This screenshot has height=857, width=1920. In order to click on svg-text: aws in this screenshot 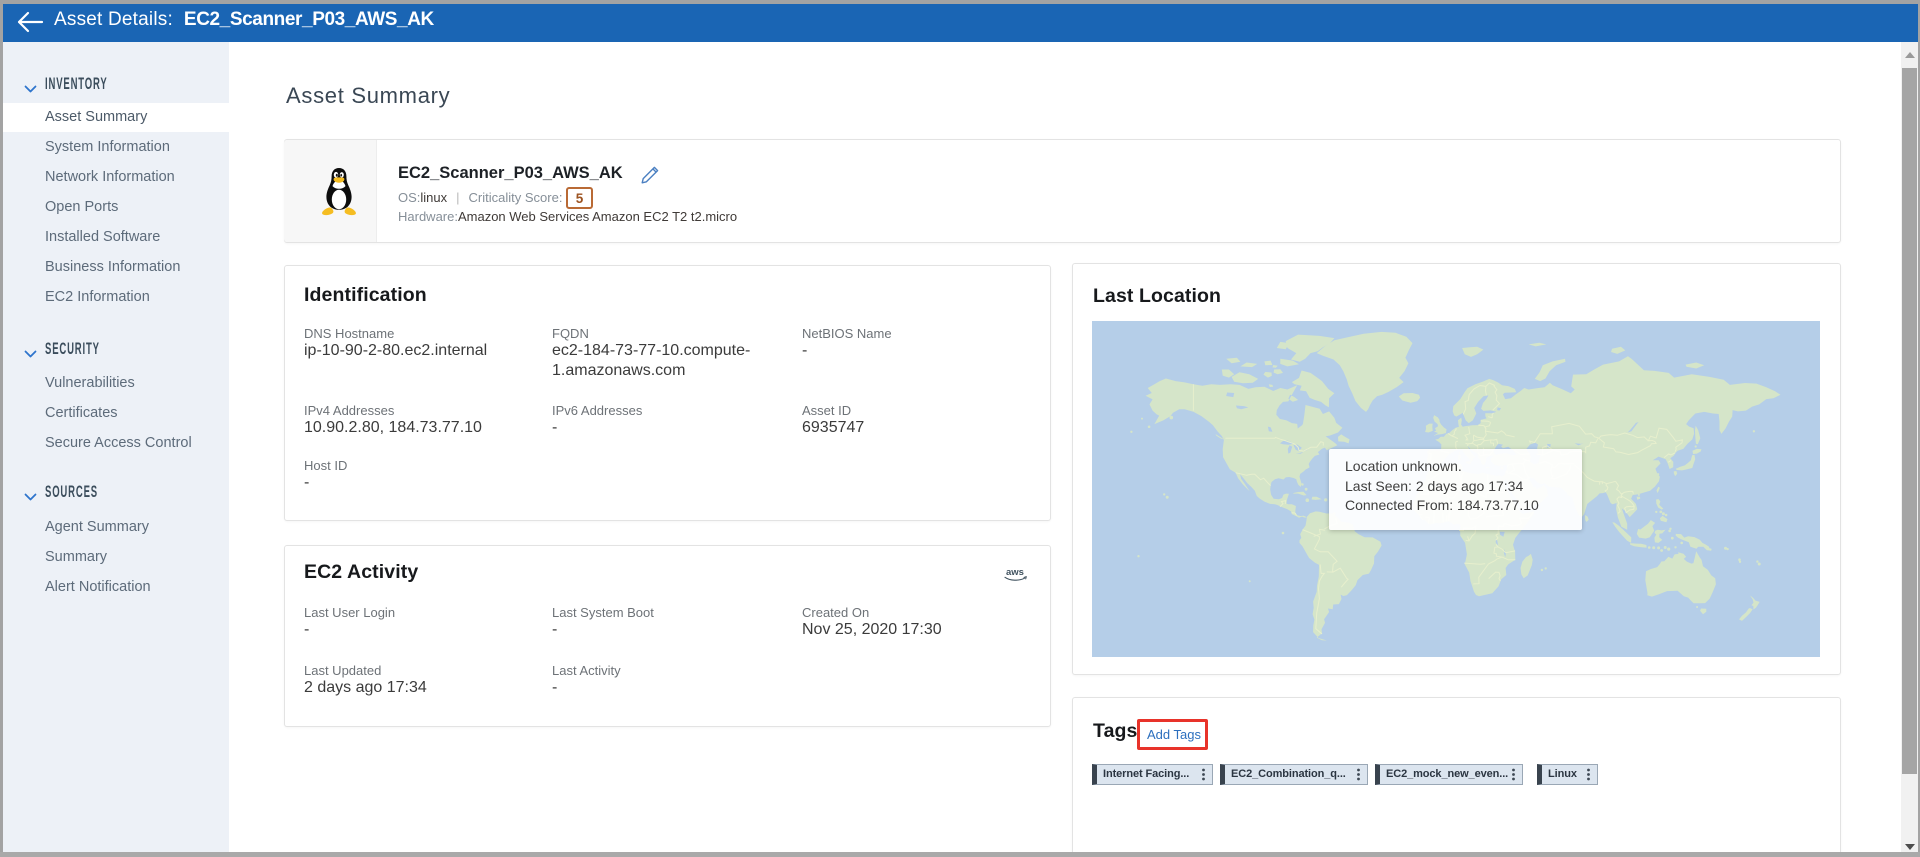, I will do `click(1015, 572)`.